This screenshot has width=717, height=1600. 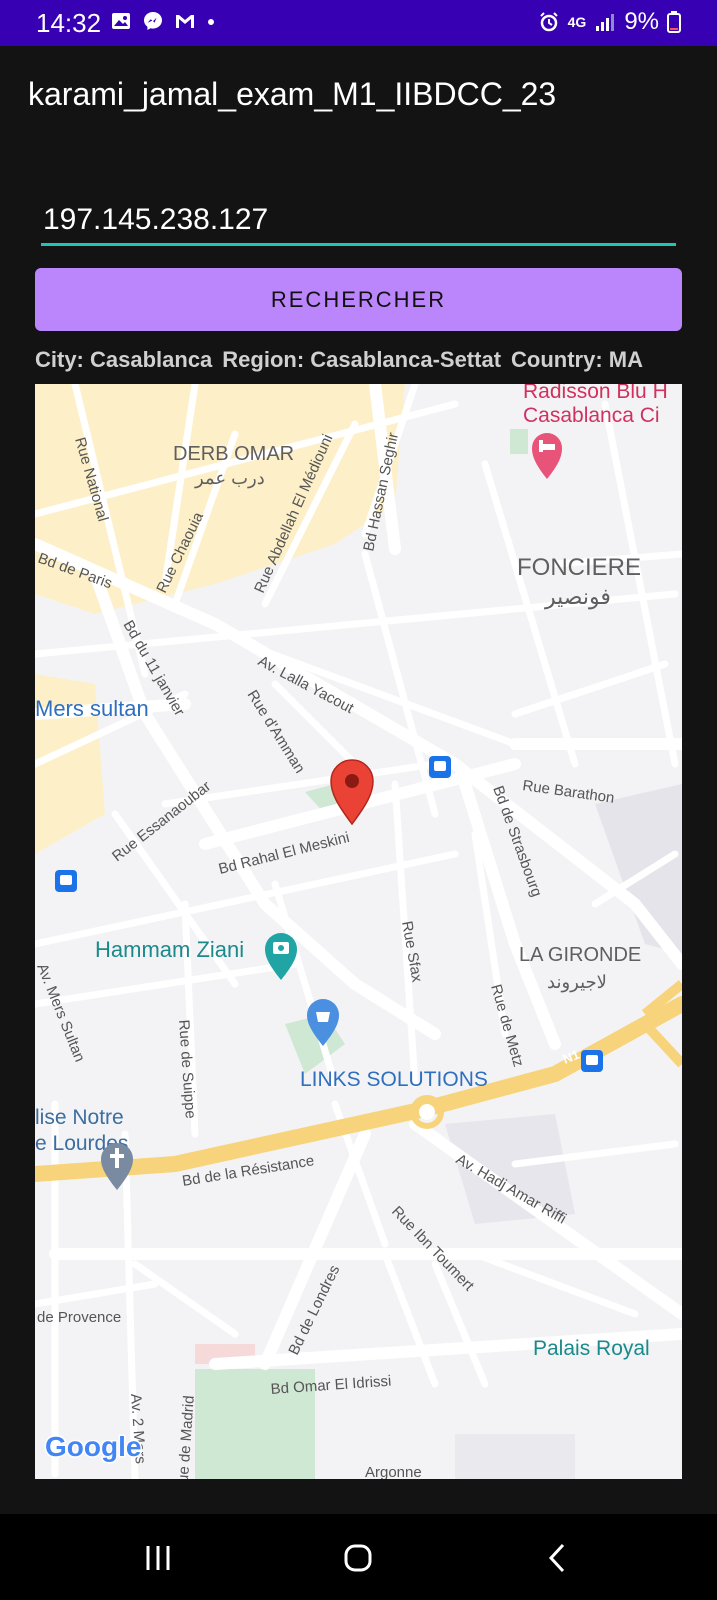 I want to click on map-label-links: LINKS SOLUTIONS, so click(x=394, y=1079).